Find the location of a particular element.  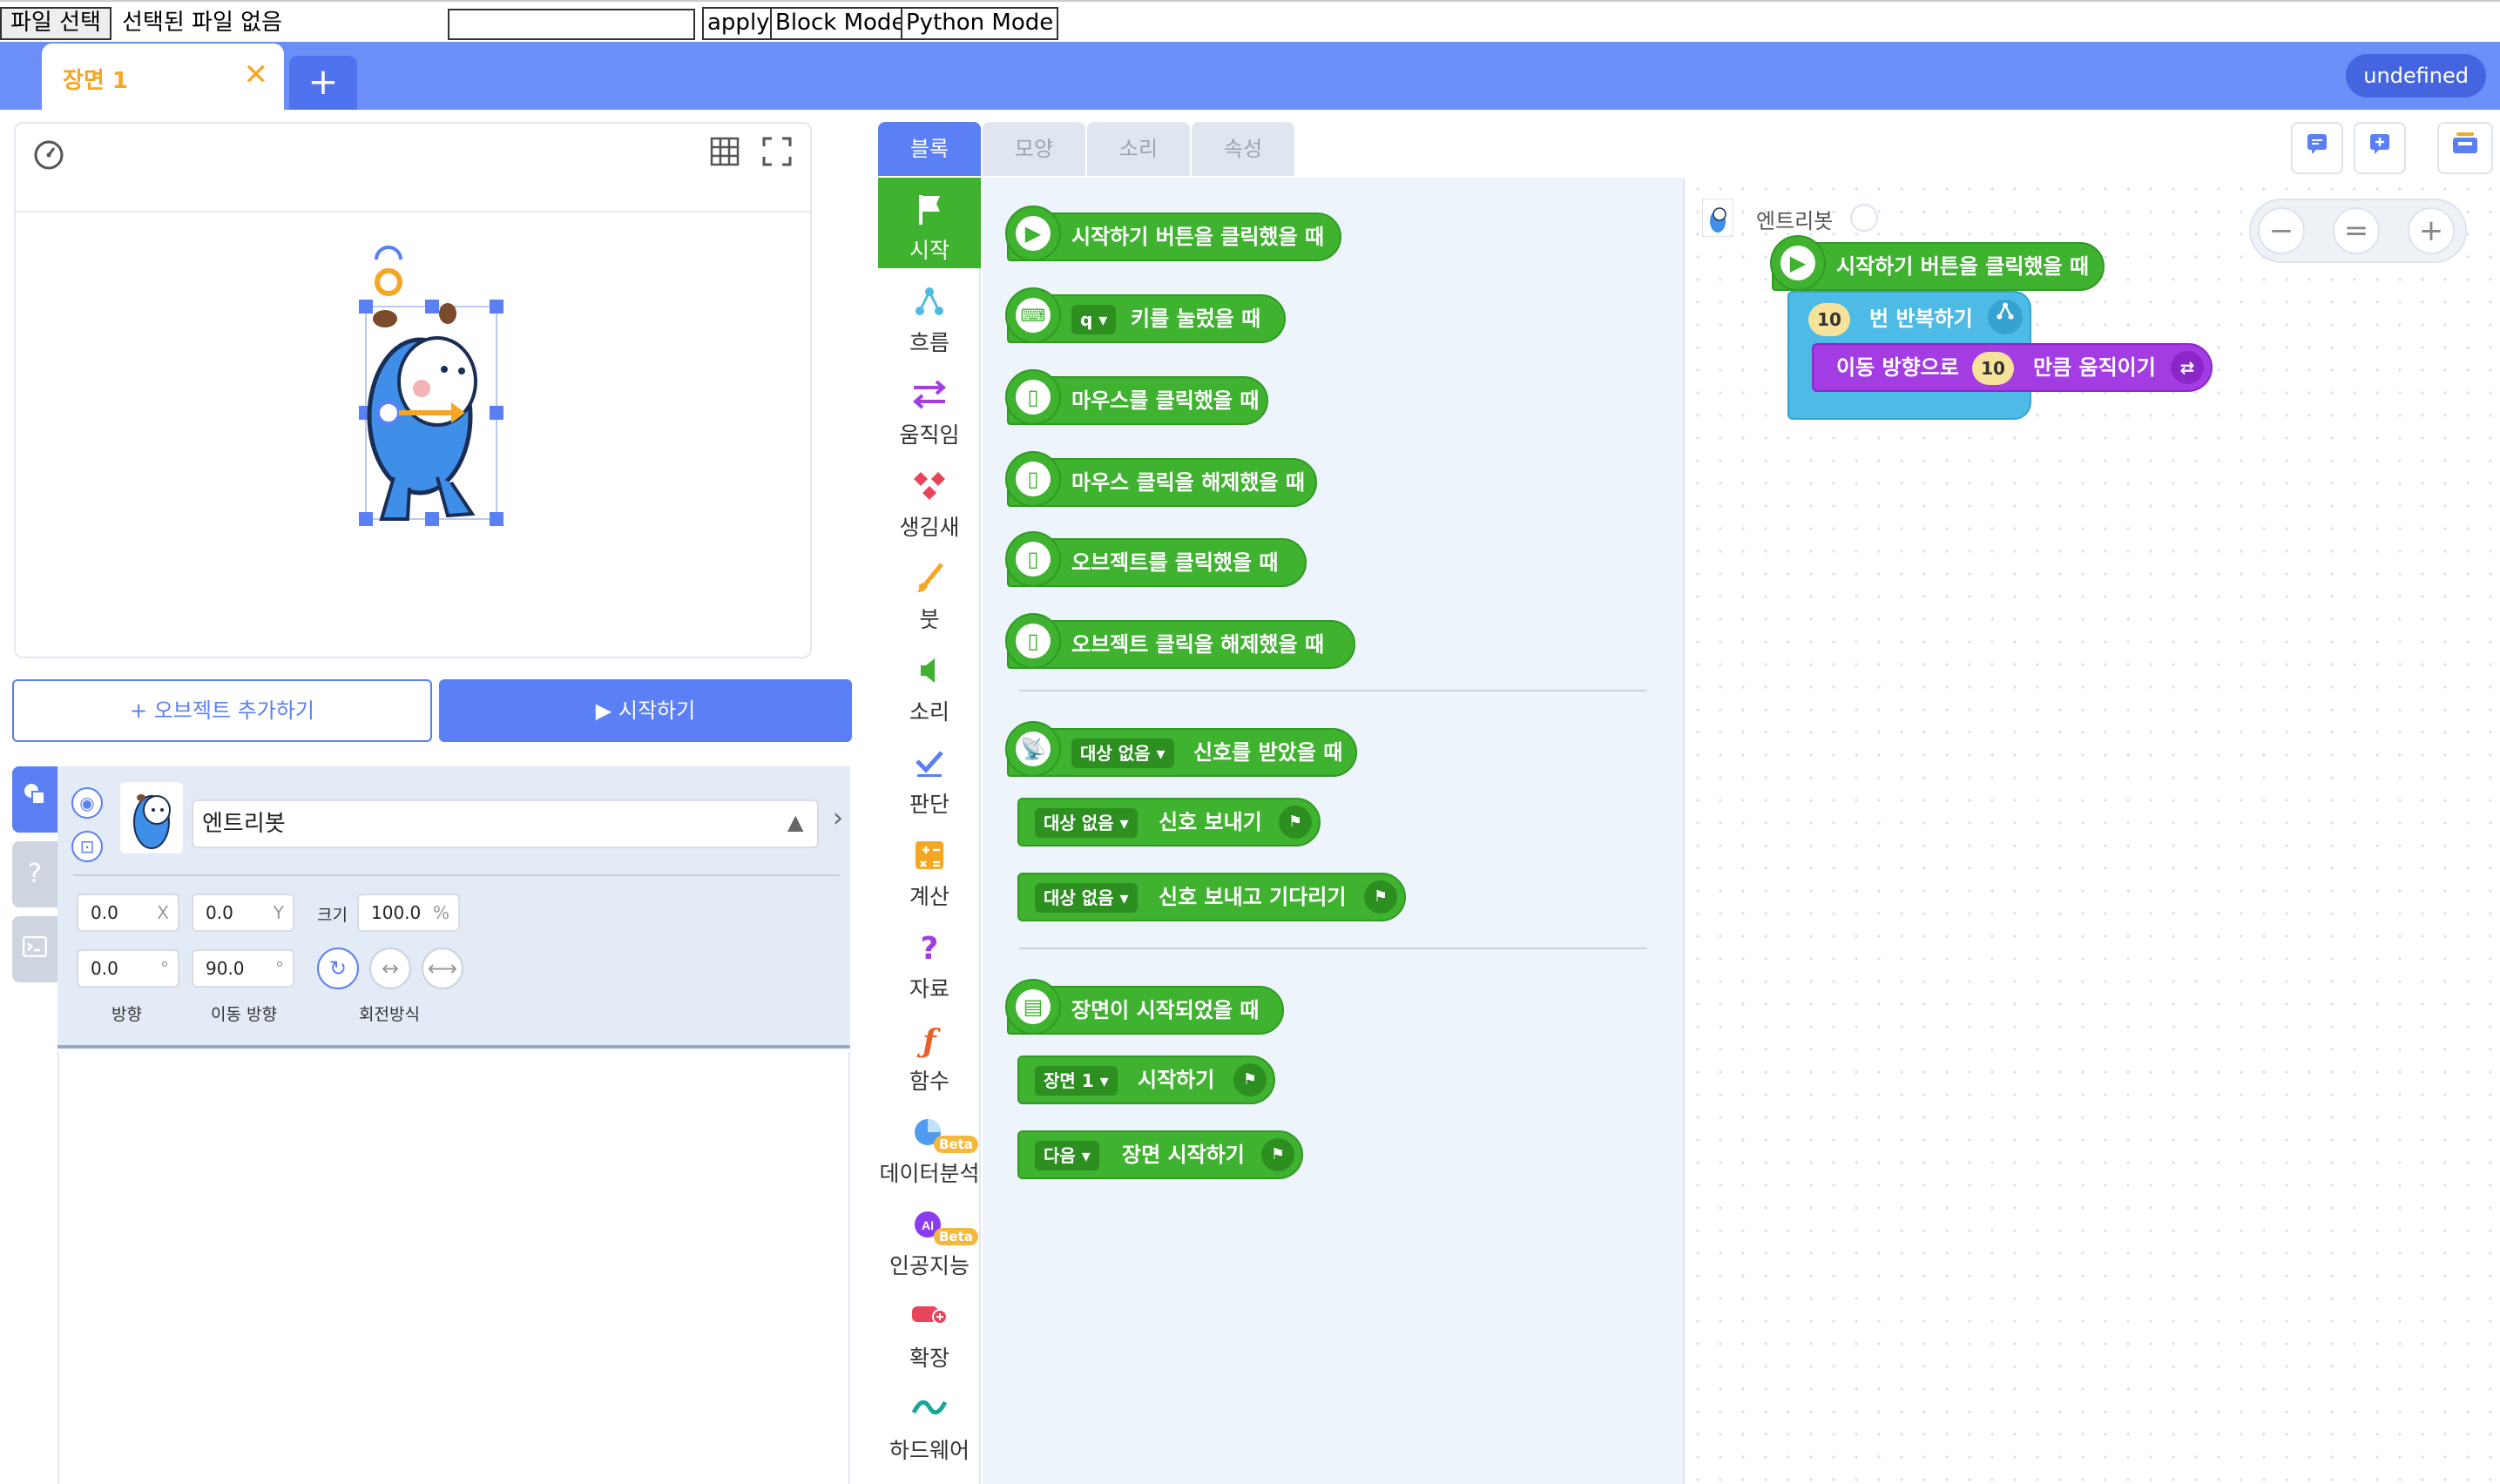

console-tab is located at coordinates (34, 949).